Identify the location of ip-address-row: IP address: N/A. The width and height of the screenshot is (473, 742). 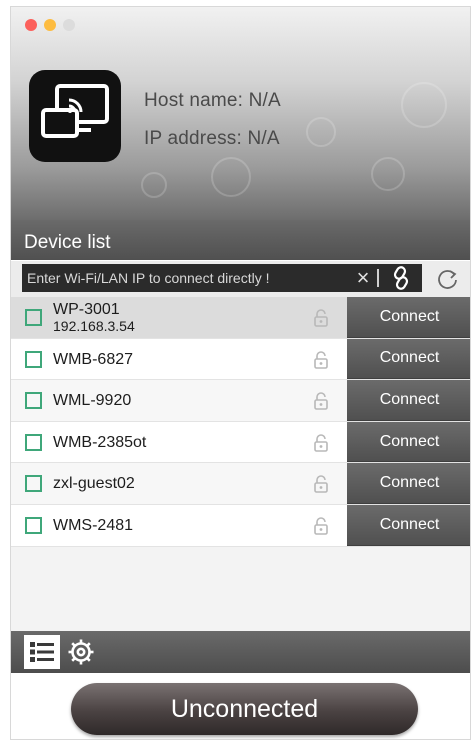
(212, 139).